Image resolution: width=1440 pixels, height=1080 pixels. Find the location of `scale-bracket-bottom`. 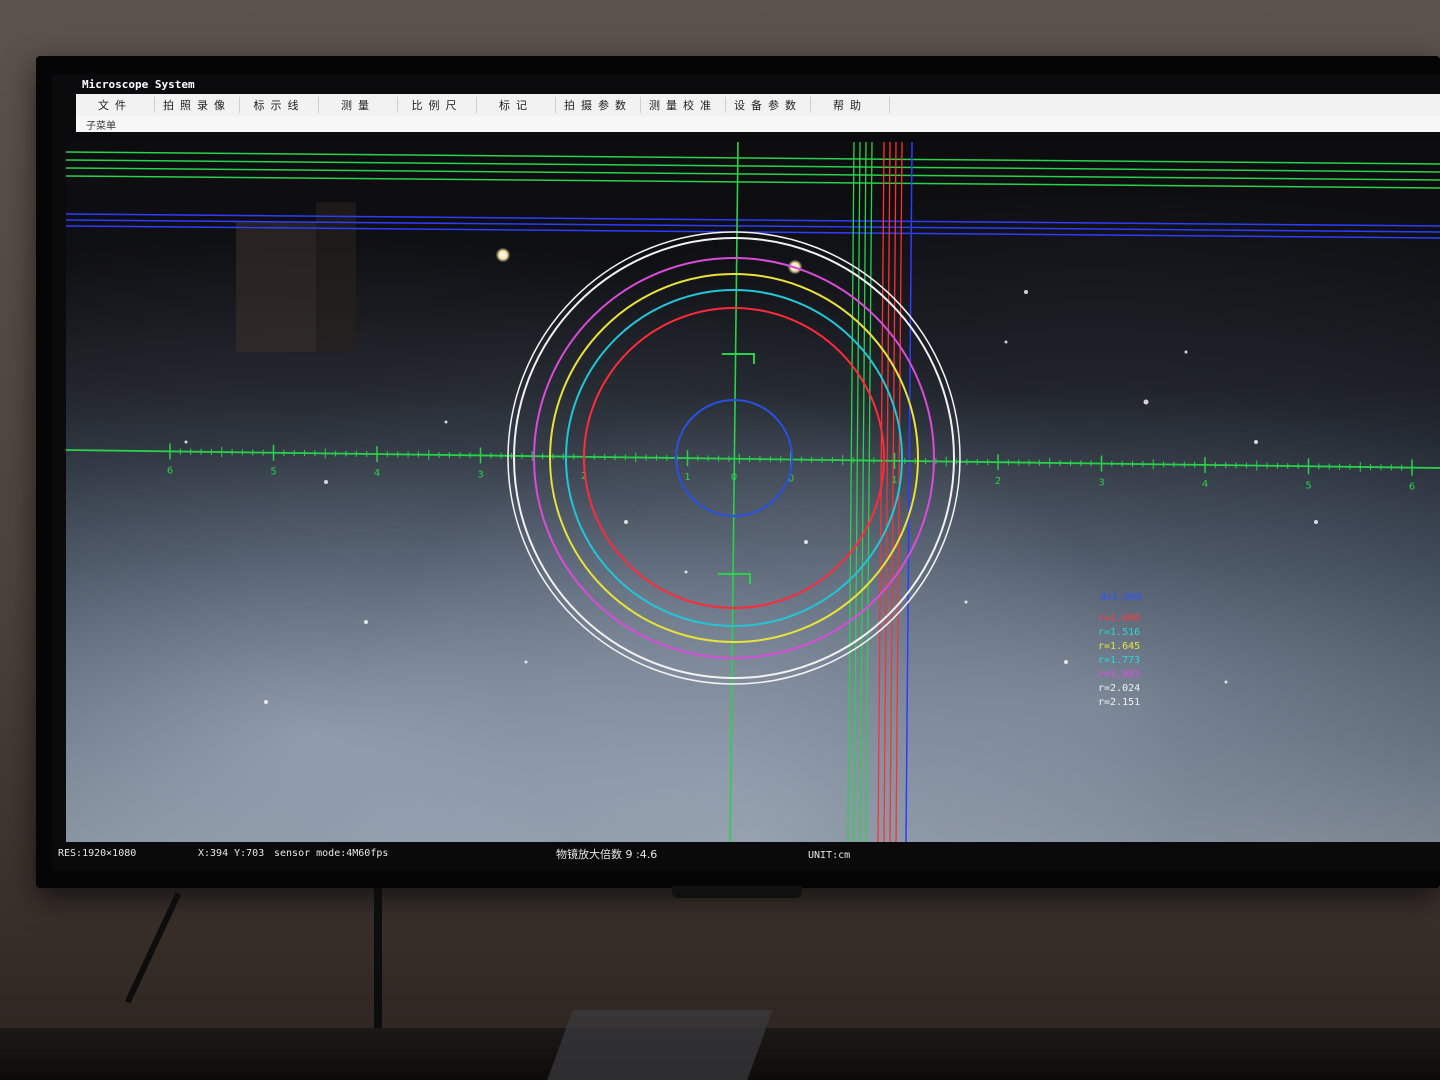

scale-bracket-bottom is located at coordinates (734, 578).